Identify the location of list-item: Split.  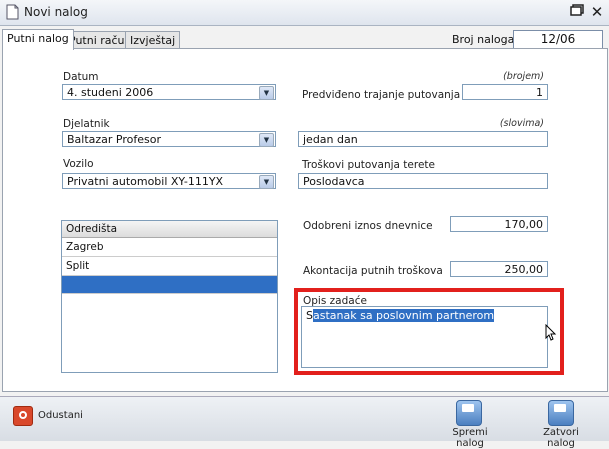
(169, 266).